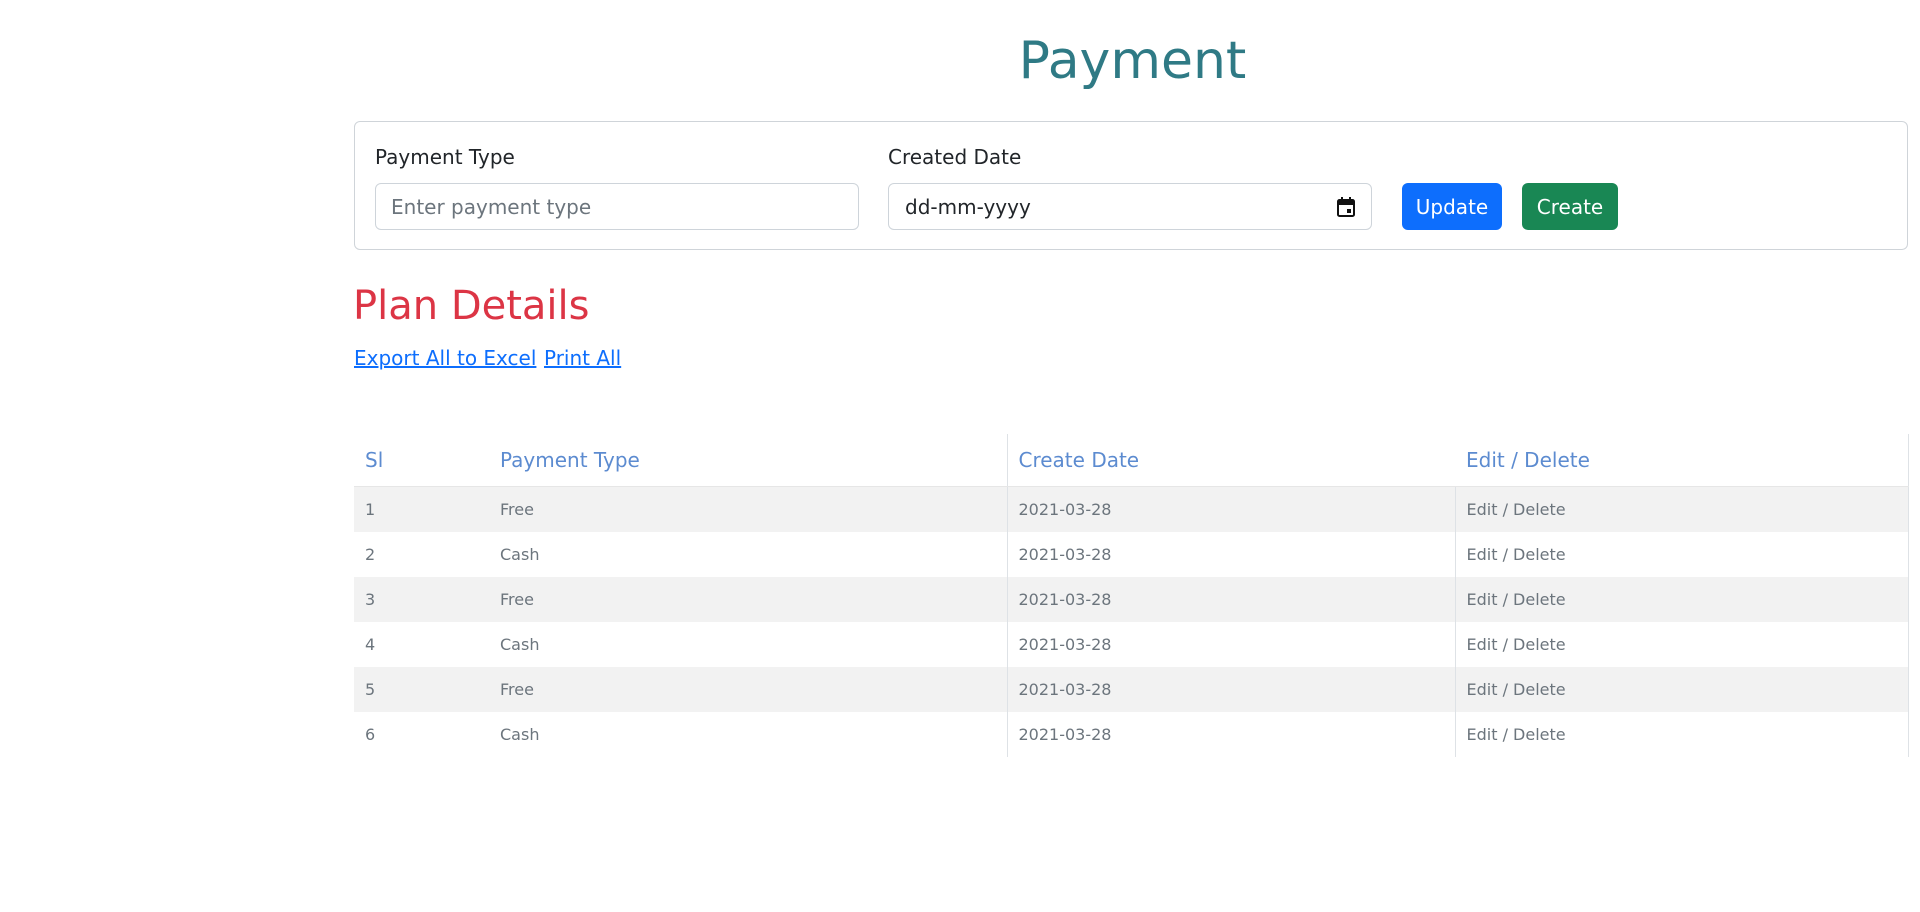 Image resolution: width=1920 pixels, height=912 pixels. Describe the element at coordinates (955, 157) in the screenshot. I see `created-date-label: Created Date` at that location.